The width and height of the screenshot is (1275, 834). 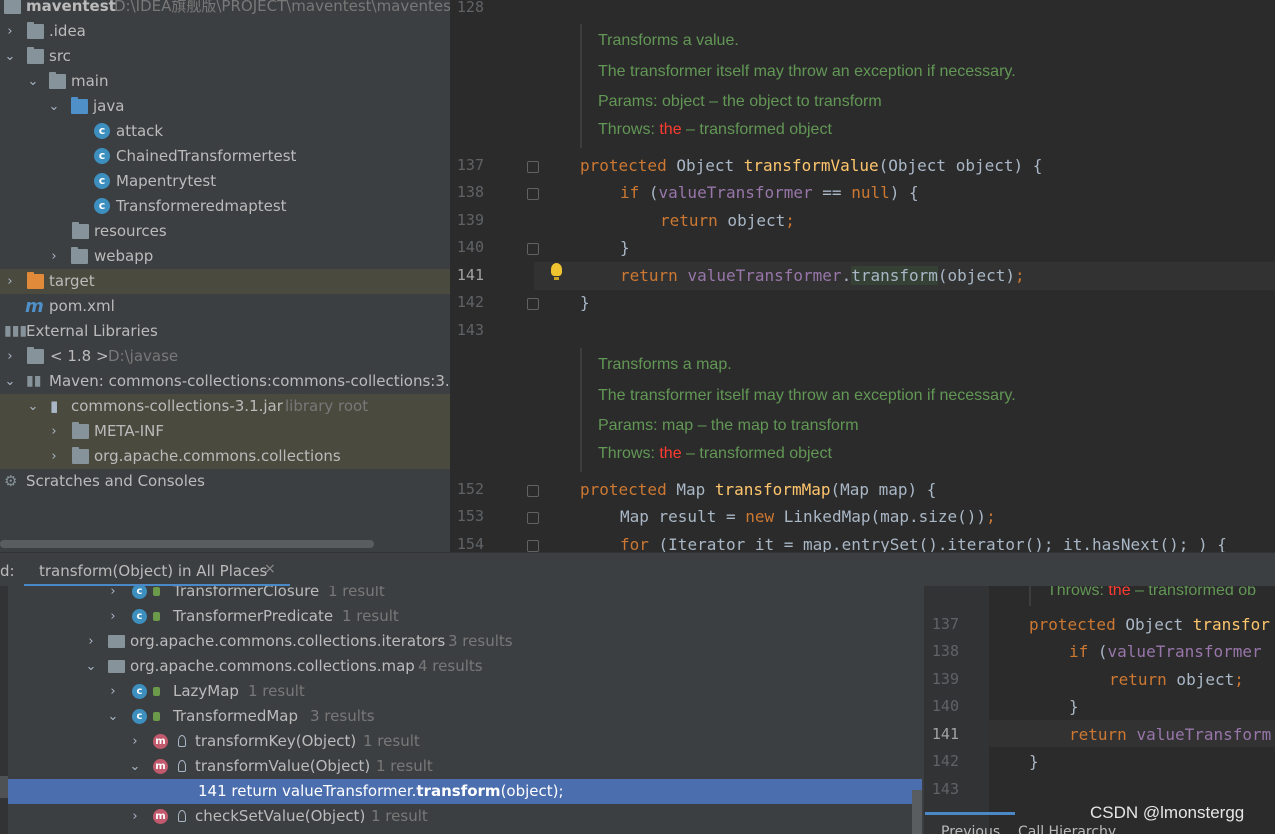 What do you see at coordinates (225, 281) in the screenshot?
I see `tree-row-target: › target` at bounding box center [225, 281].